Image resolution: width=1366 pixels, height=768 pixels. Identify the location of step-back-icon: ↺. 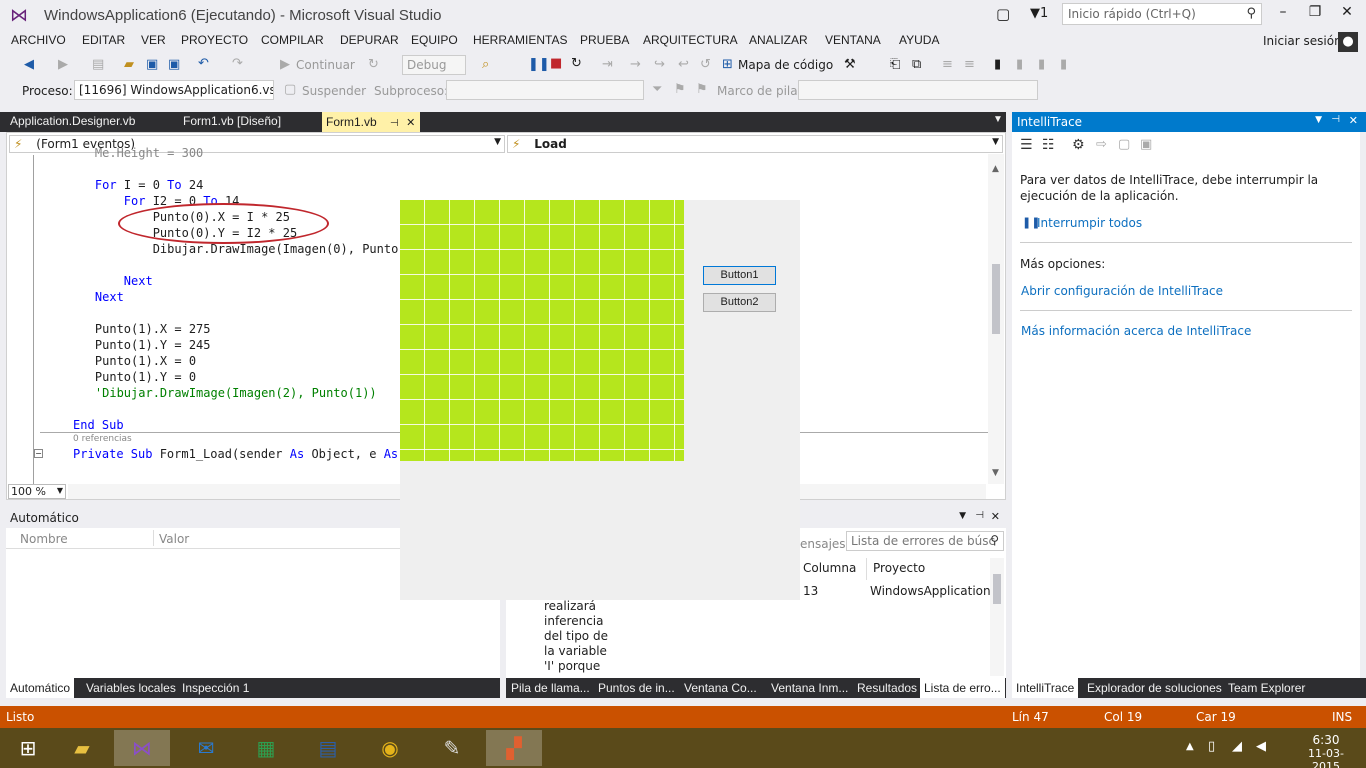
(705, 64).